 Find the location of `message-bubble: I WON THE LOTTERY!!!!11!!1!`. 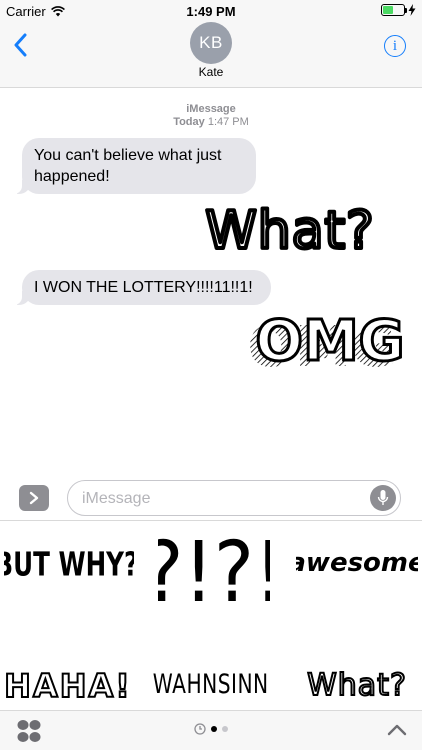

message-bubble: I WON THE LOTTERY!!!!11!!1! is located at coordinates (142, 287).